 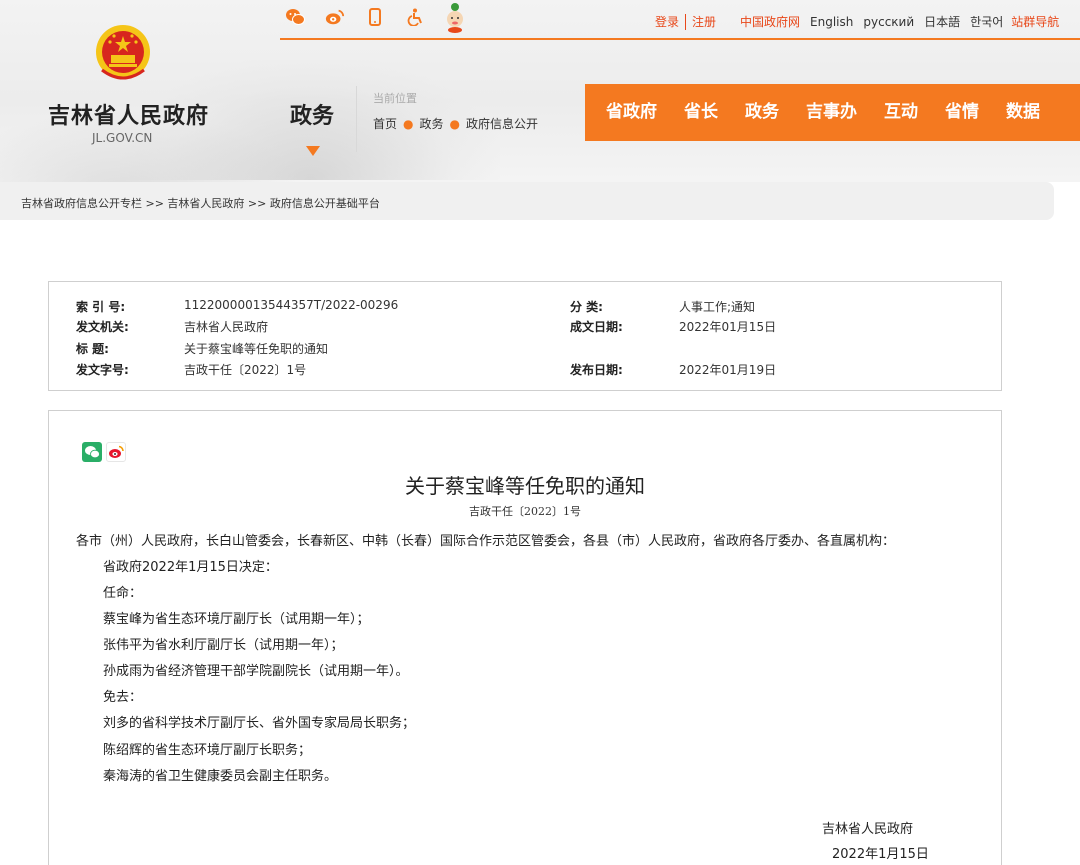 What do you see at coordinates (385, 124) in the screenshot?
I see `breadcrumb-home: 首页` at bounding box center [385, 124].